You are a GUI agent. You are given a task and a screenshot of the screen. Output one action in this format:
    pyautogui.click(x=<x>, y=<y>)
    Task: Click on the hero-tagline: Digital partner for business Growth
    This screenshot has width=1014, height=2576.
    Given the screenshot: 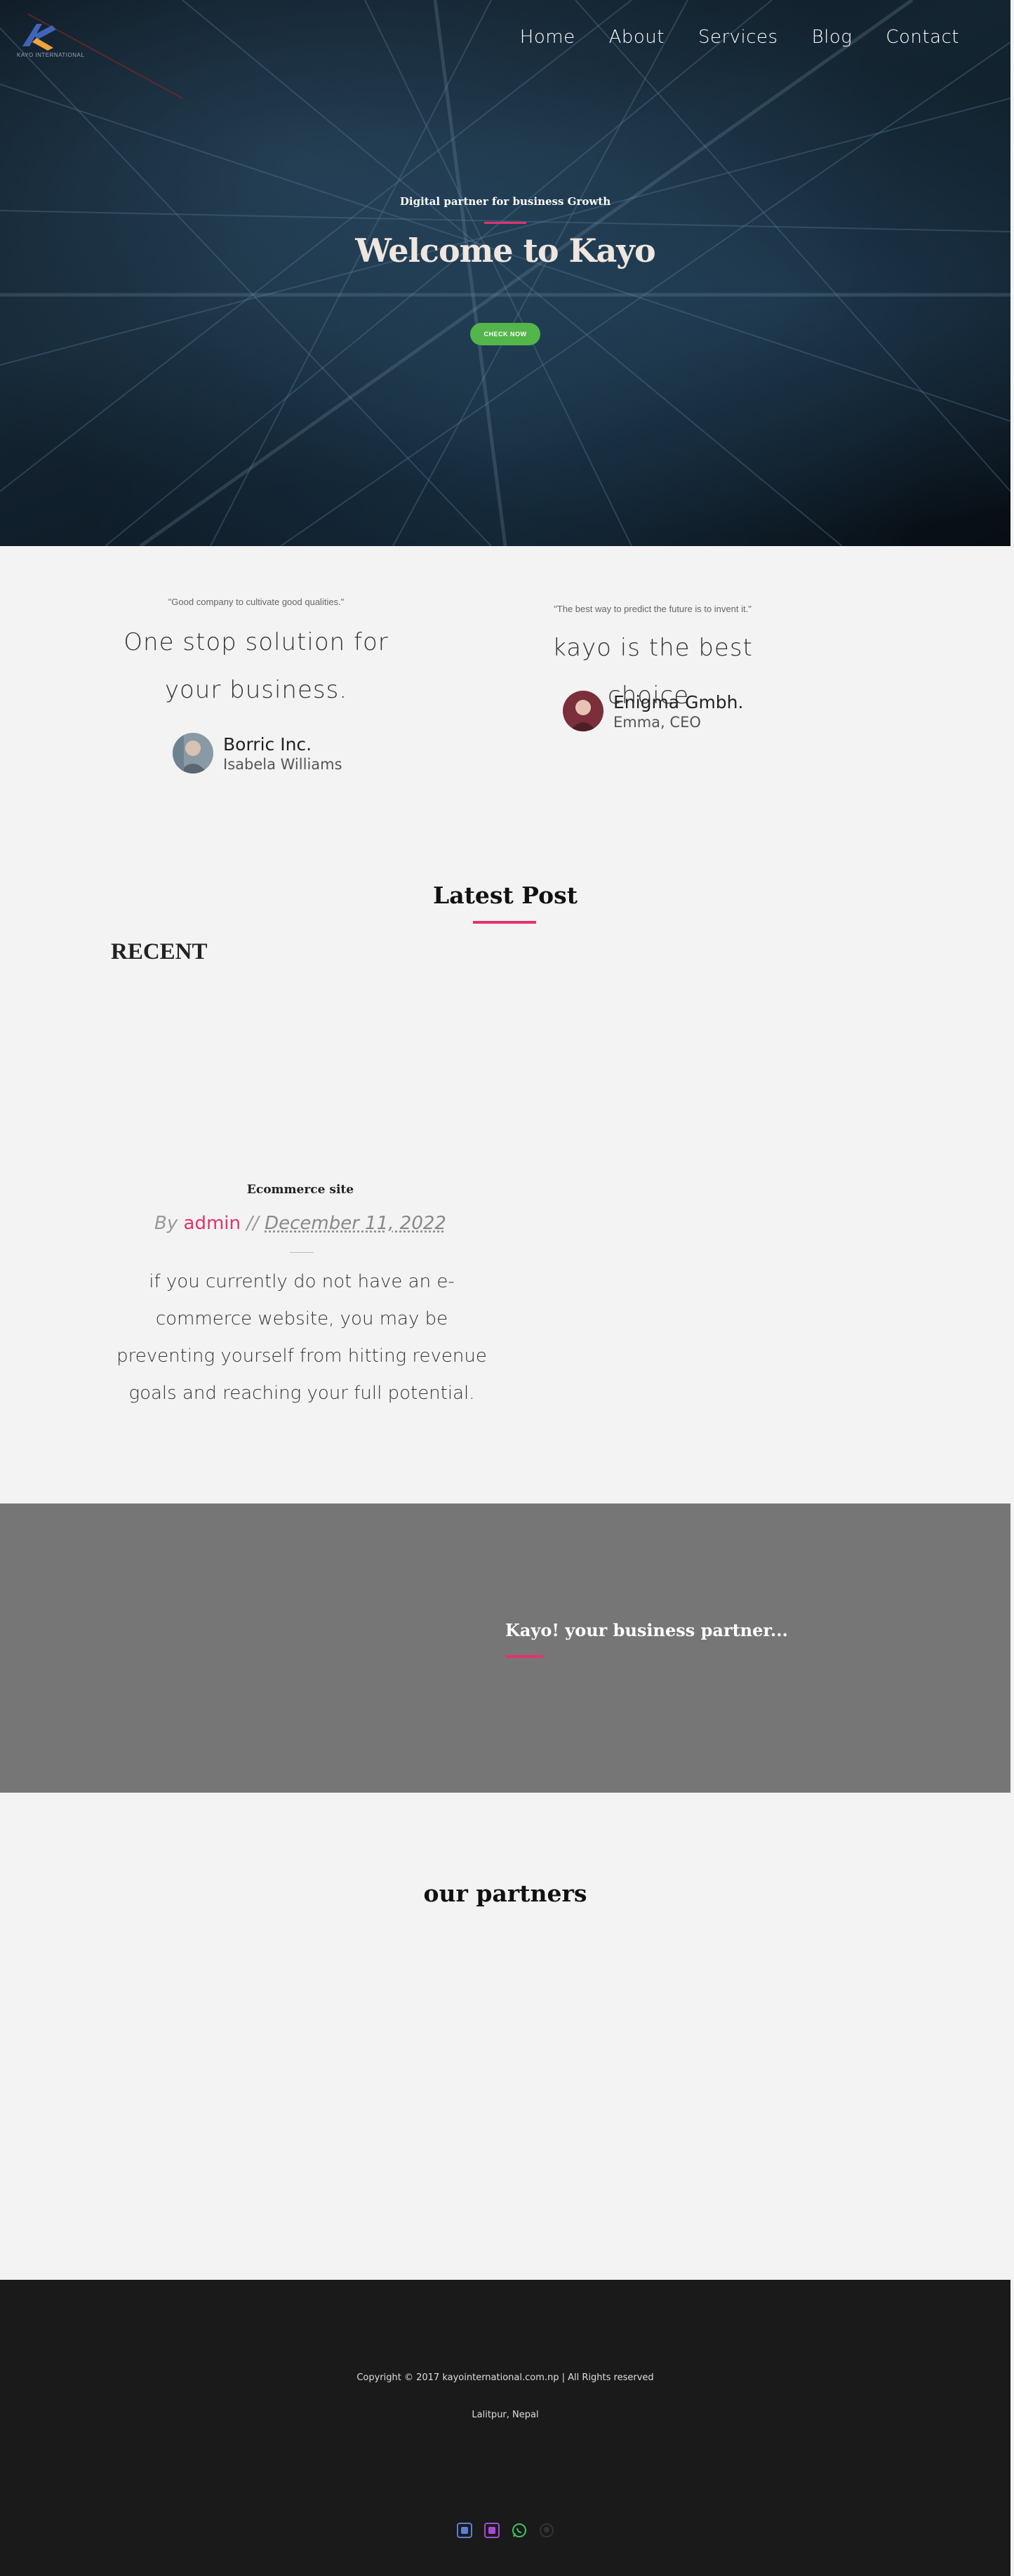 What is the action you would take?
    pyautogui.click(x=505, y=202)
    